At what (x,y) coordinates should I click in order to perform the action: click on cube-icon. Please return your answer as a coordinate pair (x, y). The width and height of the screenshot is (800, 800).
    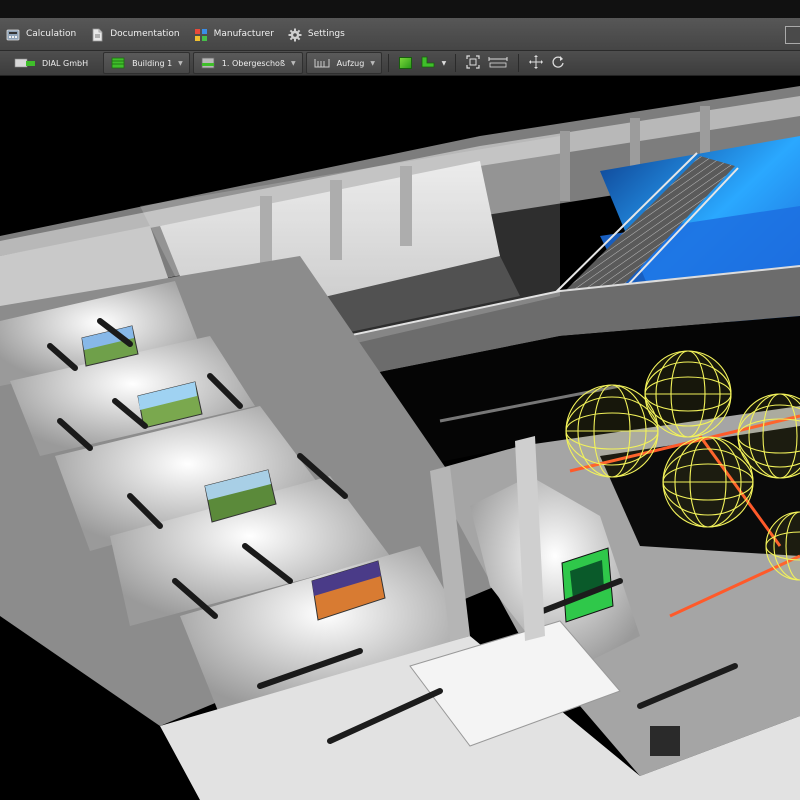
    Looking at the image, I should click on (406, 63).